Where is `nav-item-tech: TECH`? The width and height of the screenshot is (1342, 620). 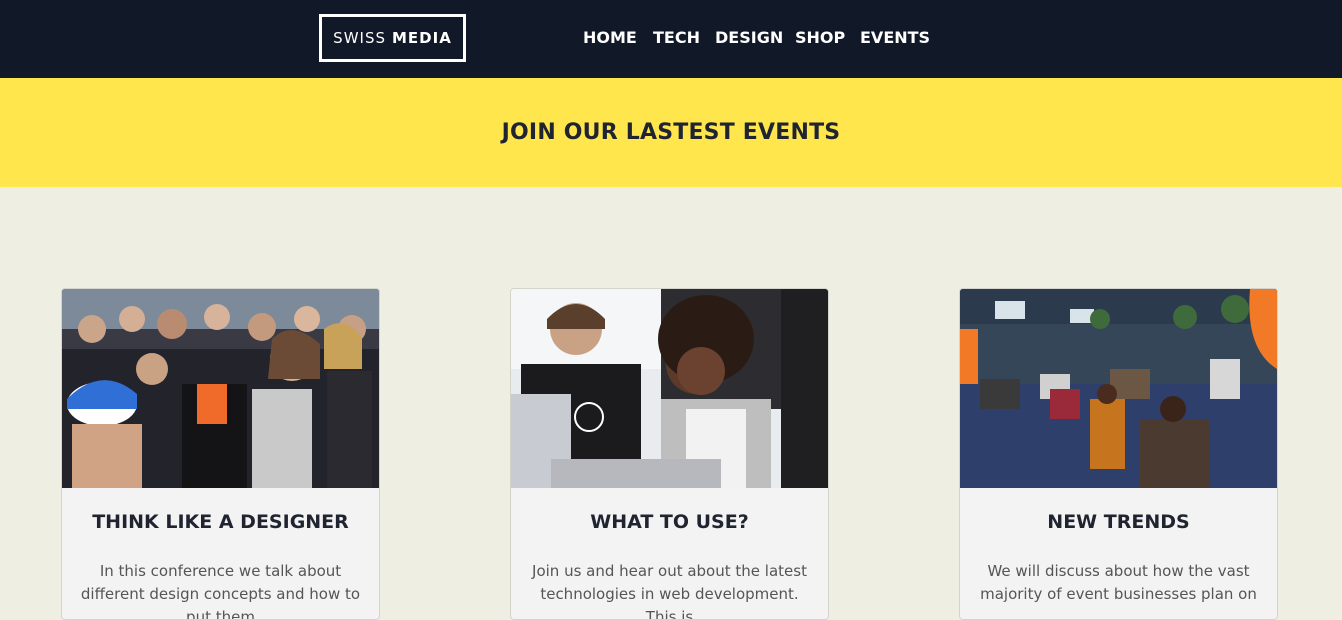
nav-item-tech: TECH is located at coordinates (676, 38).